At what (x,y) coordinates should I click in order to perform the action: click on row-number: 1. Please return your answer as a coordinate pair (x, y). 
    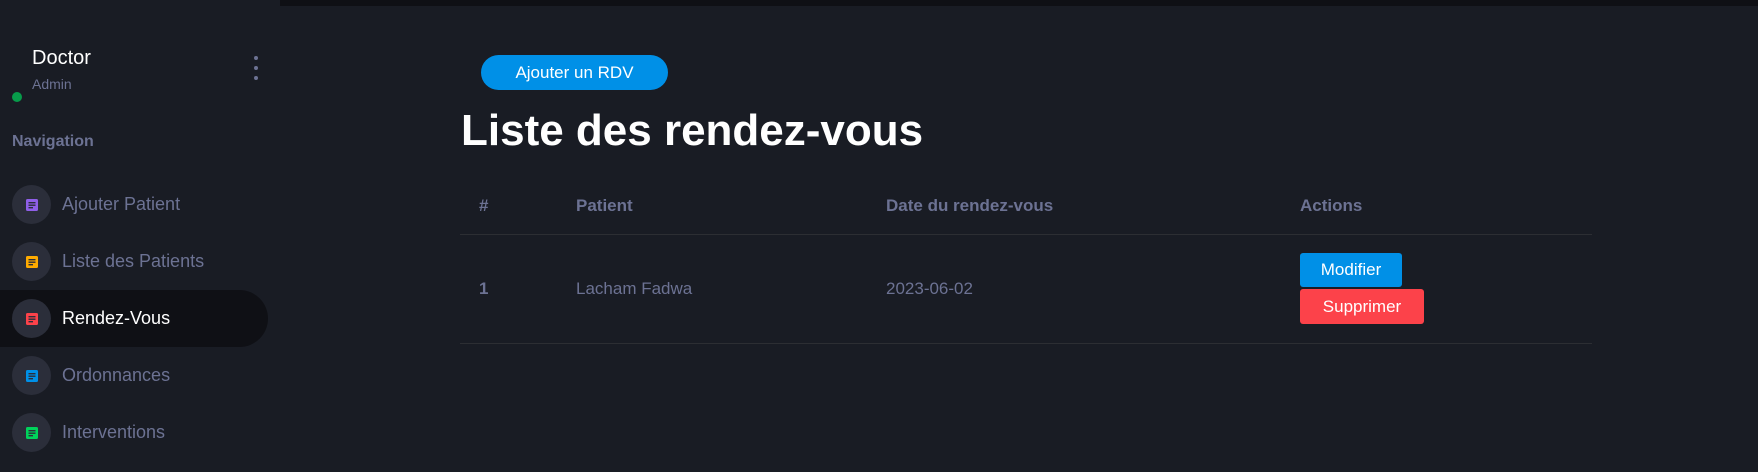
    Looking at the image, I should click on (484, 288).